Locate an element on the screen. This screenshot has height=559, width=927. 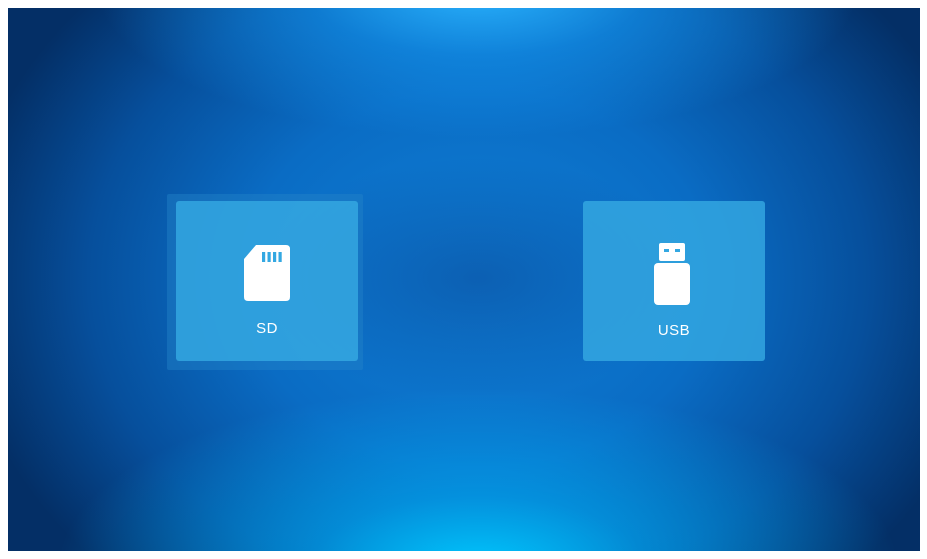
usb-source-tile: USB is located at coordinates (674, 281).